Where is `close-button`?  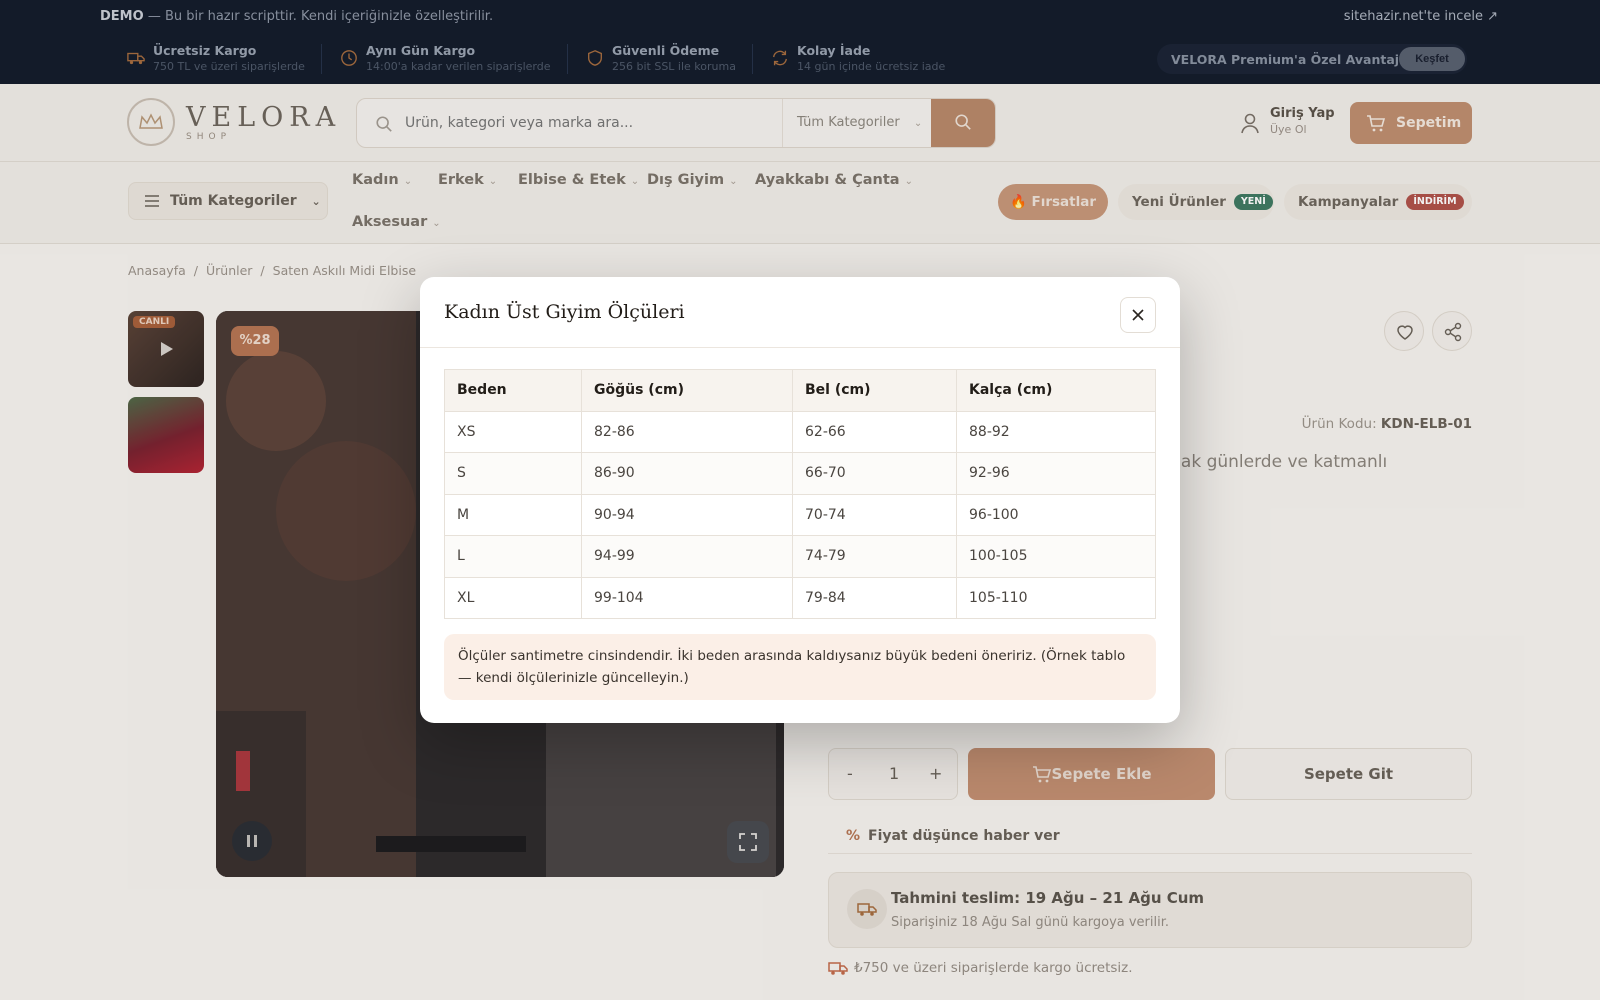 close-button is located at coordinates (1138, 315).